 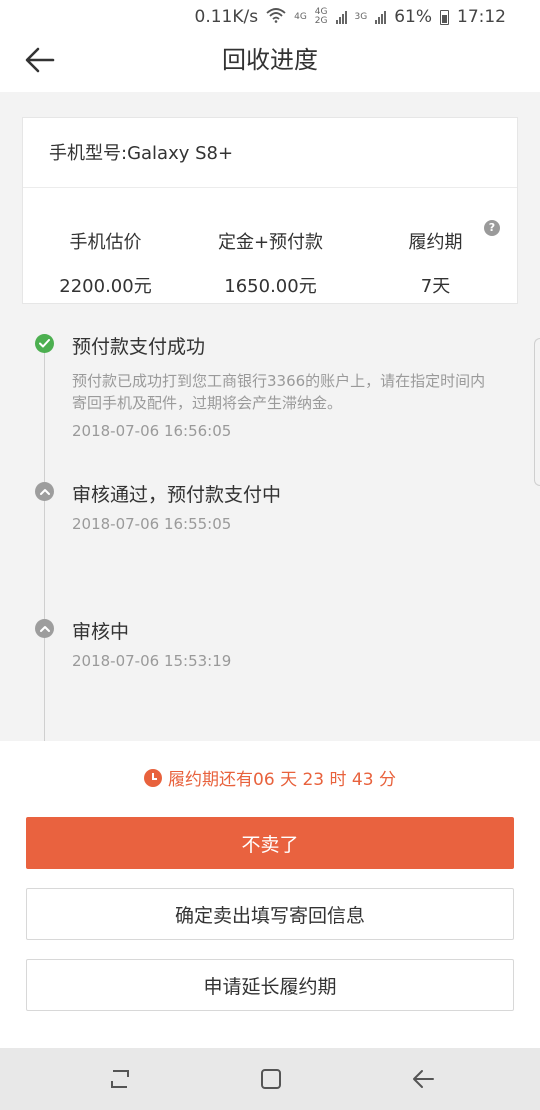 I want to click on cancel-sale-button: 不卖了, so click(x=270, y=843).